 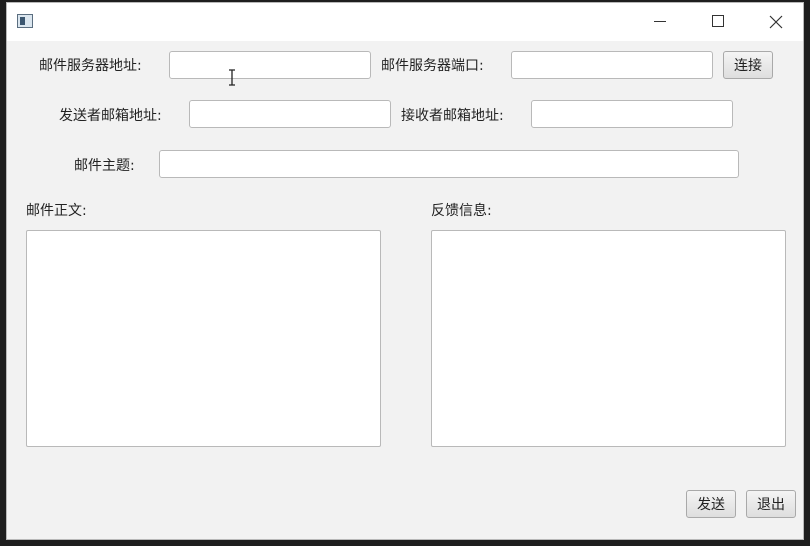 I want to click on sender-label: 发送者邮箱地址:, so click(x=110, y=116).